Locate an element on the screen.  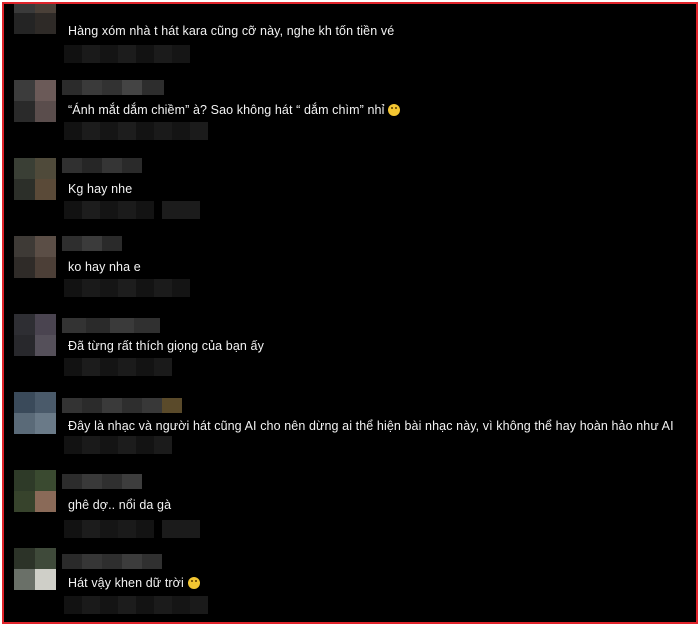
grinning-emoji-icon is located at coordinates (394, 110).